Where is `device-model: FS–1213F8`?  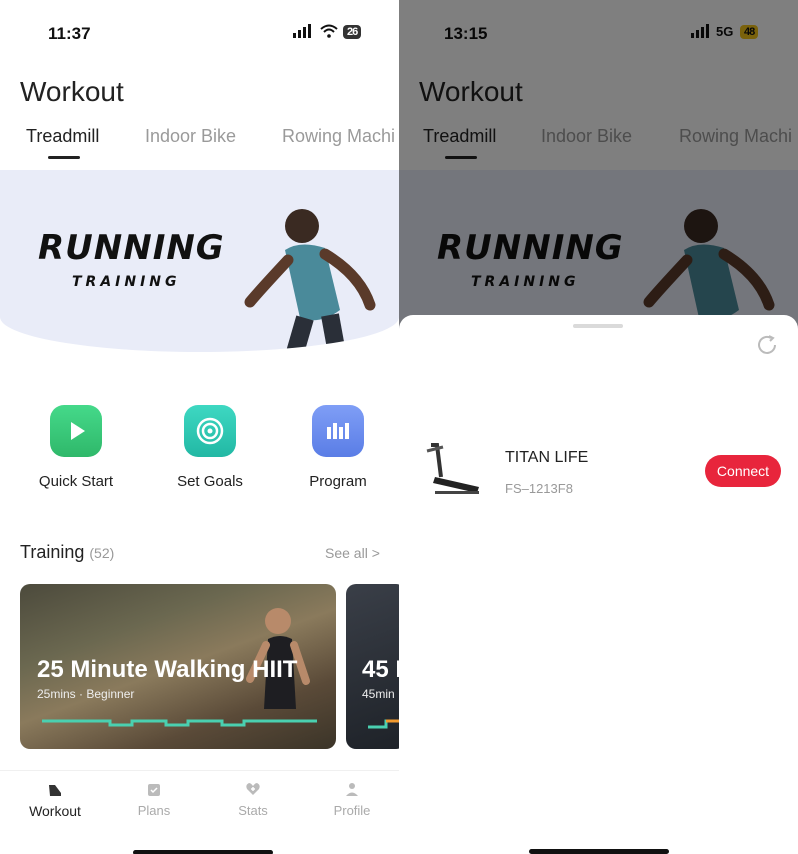 device-model: FS–1213F8 is located at coordinates (539, 488).